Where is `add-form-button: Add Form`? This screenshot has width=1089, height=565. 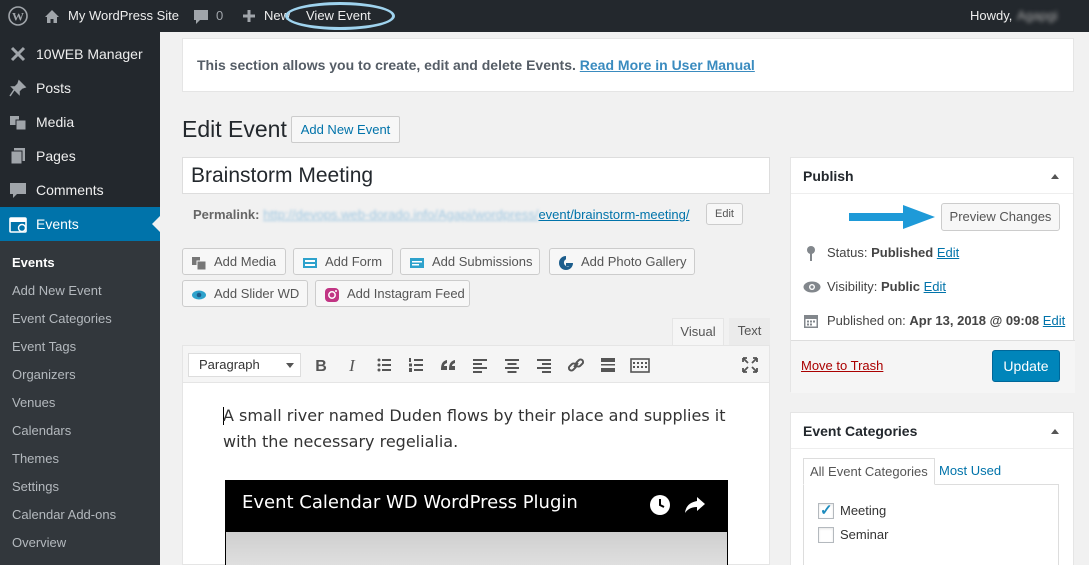
add-form-button: Add Form is located at coordinates (343, 261).